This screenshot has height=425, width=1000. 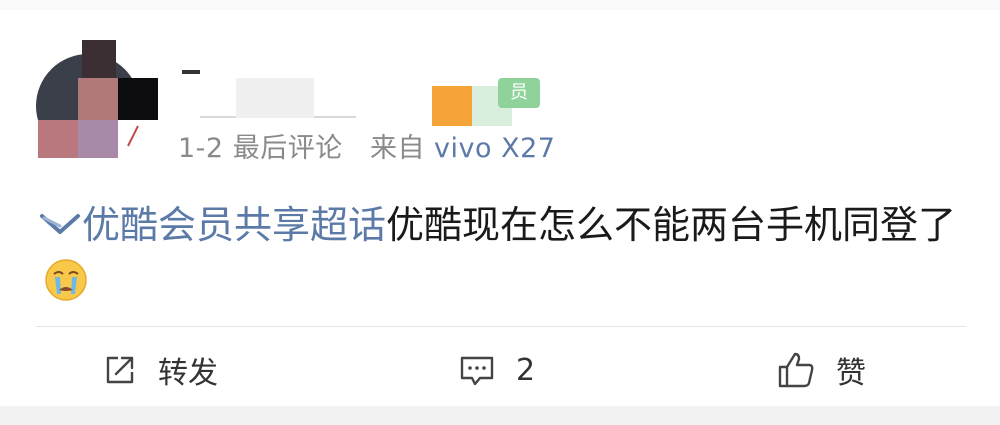 What do you see at coordinates (275, 98) in the screenshot?
I see `username-redaction` at bounding box center [275, 98].